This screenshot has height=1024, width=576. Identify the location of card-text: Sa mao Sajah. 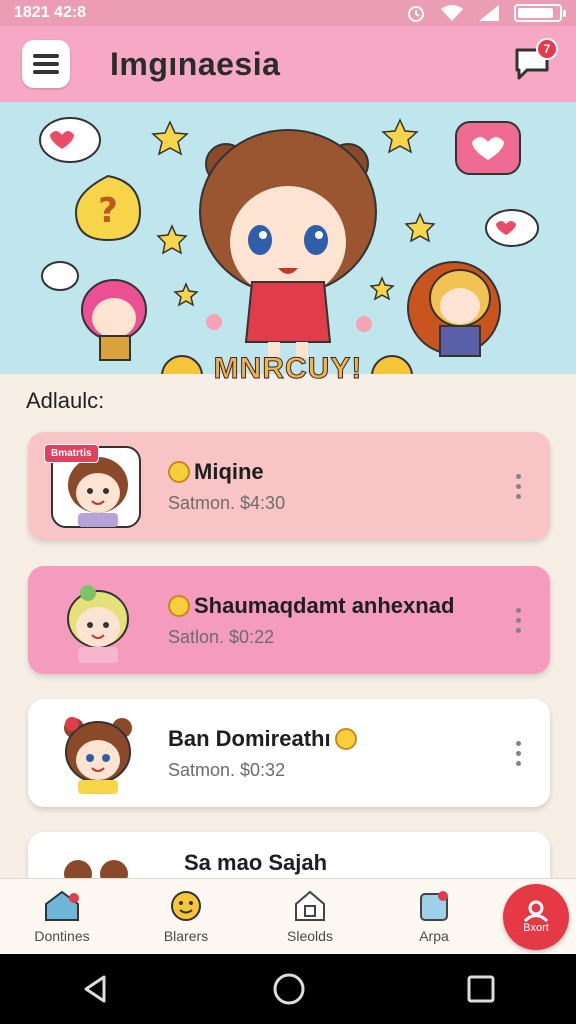
(357, 863).